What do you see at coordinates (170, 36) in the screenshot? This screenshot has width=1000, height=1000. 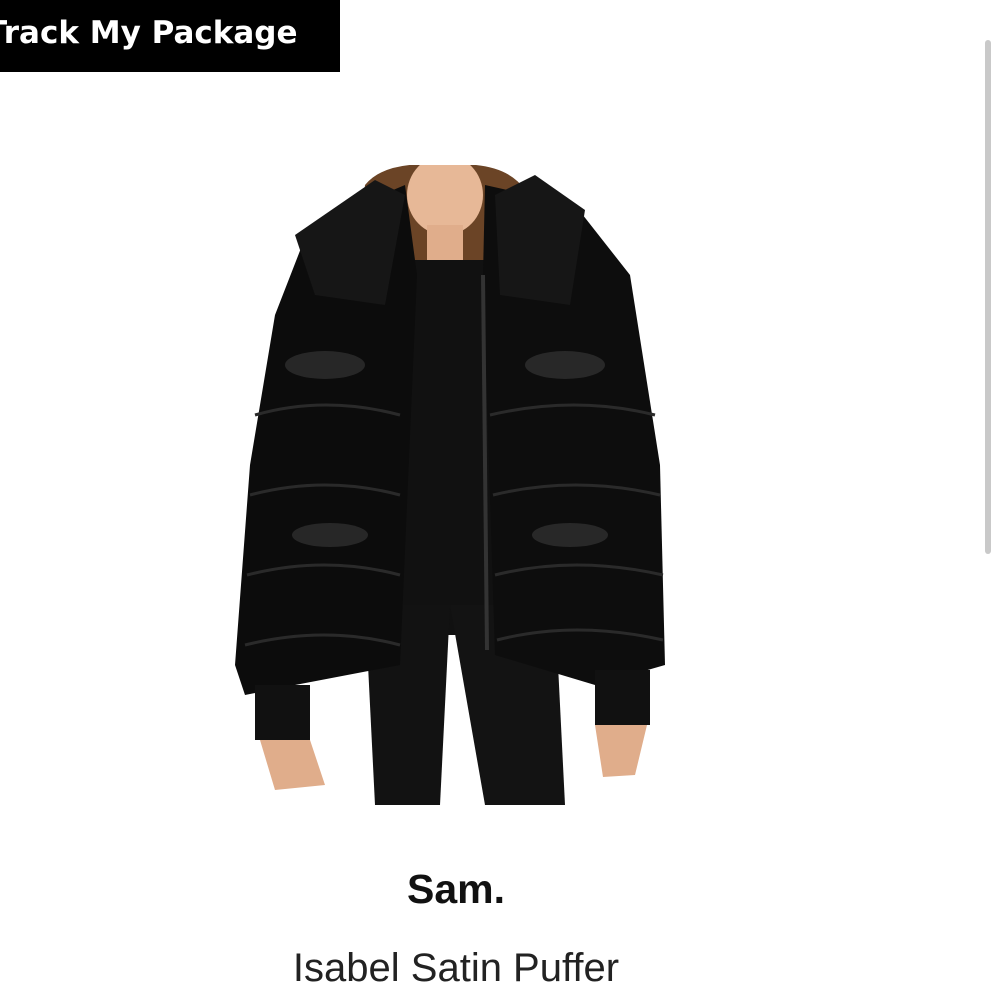 I see `track-my-package-button: Track My Package` at bounding box center [170, 36].